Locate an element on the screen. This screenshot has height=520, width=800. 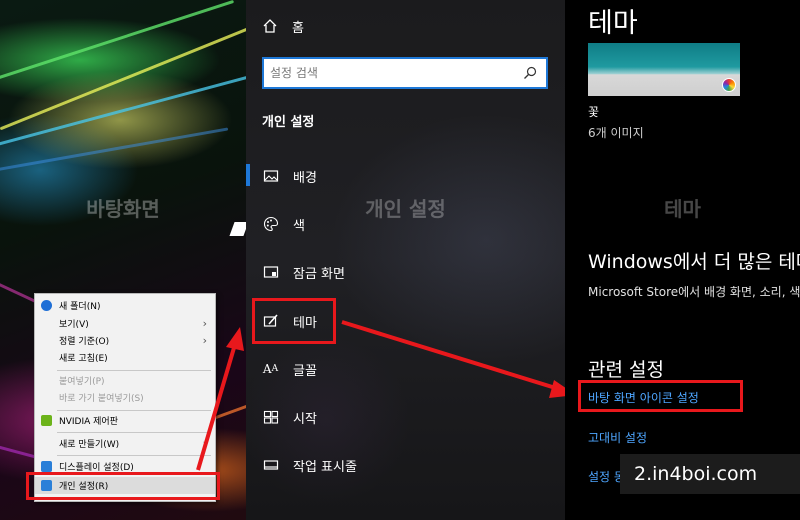
nav-home: 홈 is located at coordinates (283, 26).